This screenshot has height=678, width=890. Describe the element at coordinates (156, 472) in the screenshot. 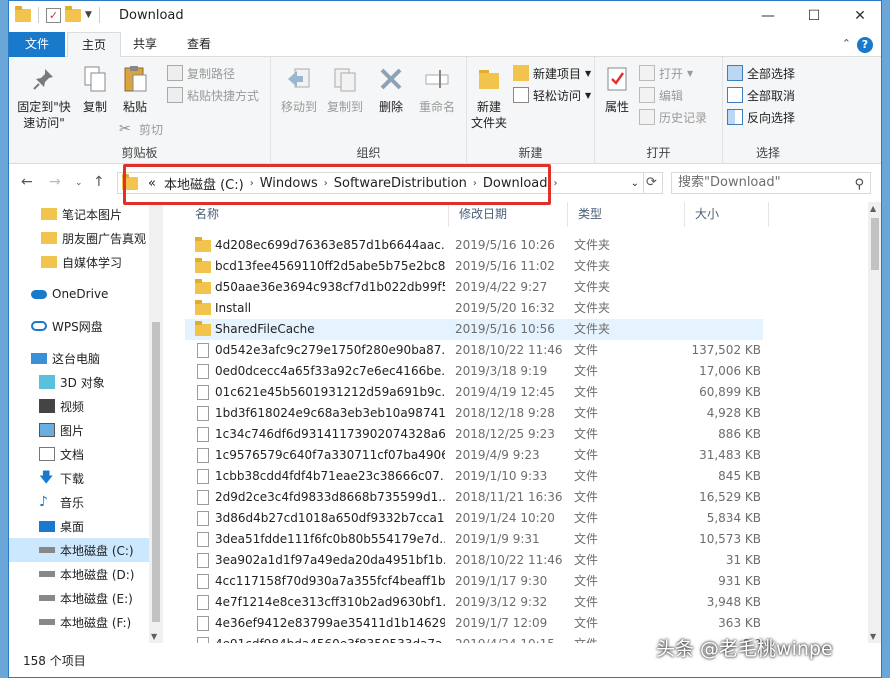

I see `nav-pane-scroll-thumb` at that location.